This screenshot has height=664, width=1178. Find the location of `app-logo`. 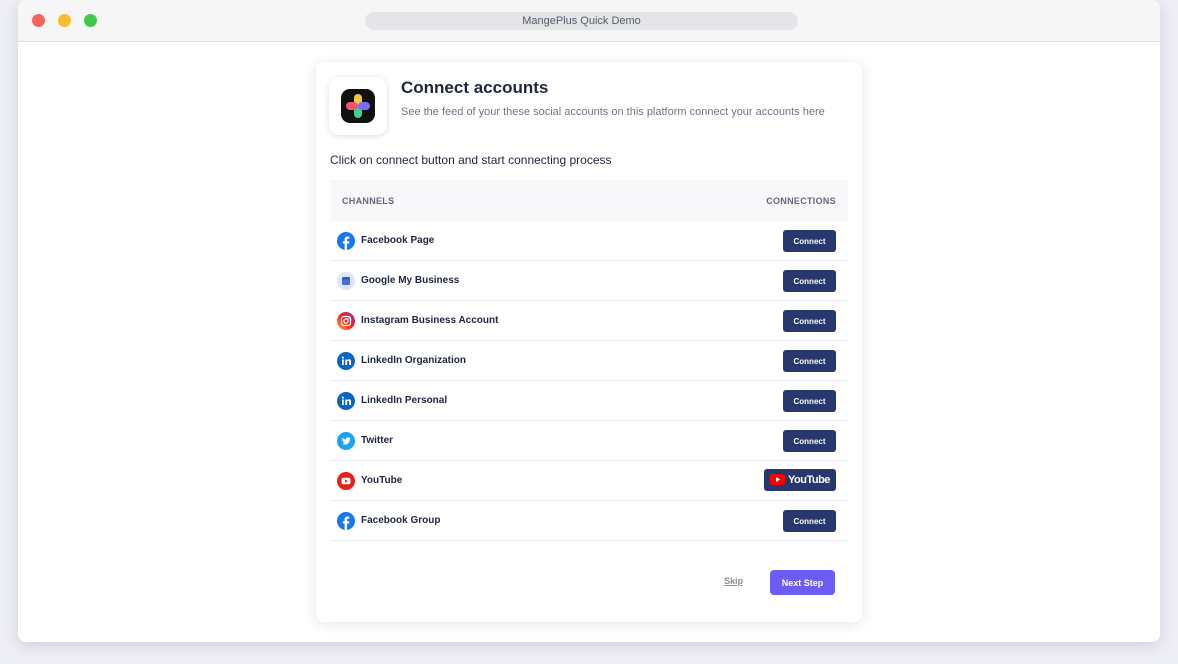

app-logo is located at coordinates (358, 106).